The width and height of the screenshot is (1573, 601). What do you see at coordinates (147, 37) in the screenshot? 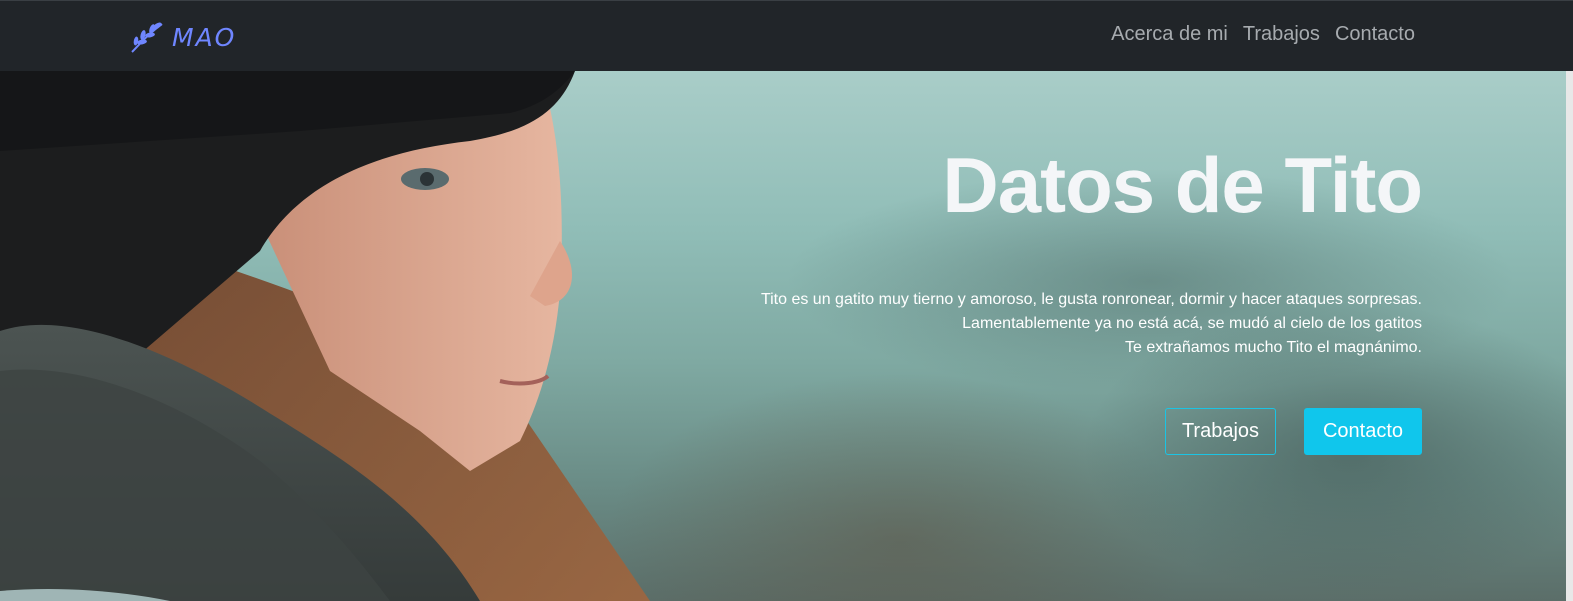
I see `leaf-branch-icon` at bounding box center [147, 37].